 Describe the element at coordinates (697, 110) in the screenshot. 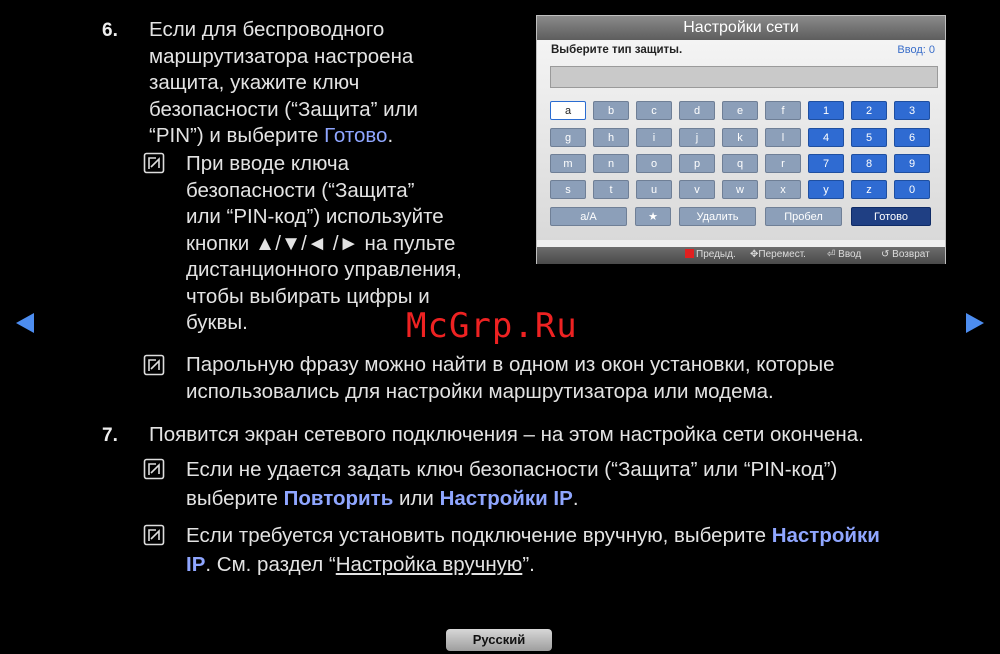

I see `key-d: d` at that location.